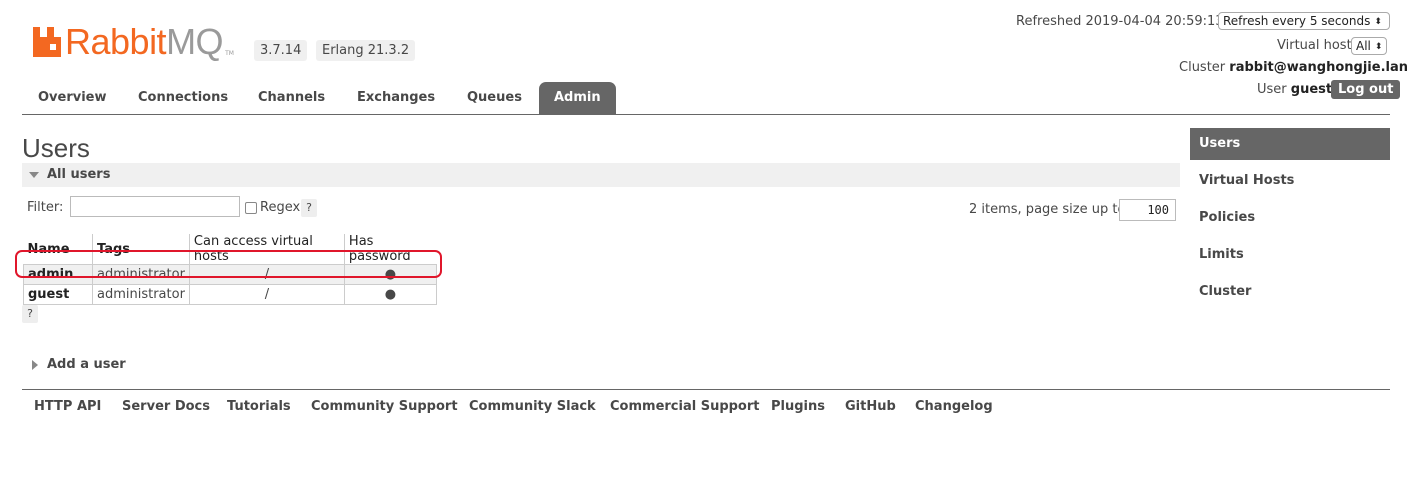  I want to click on tab-channels: Channels, so click(291, 98).